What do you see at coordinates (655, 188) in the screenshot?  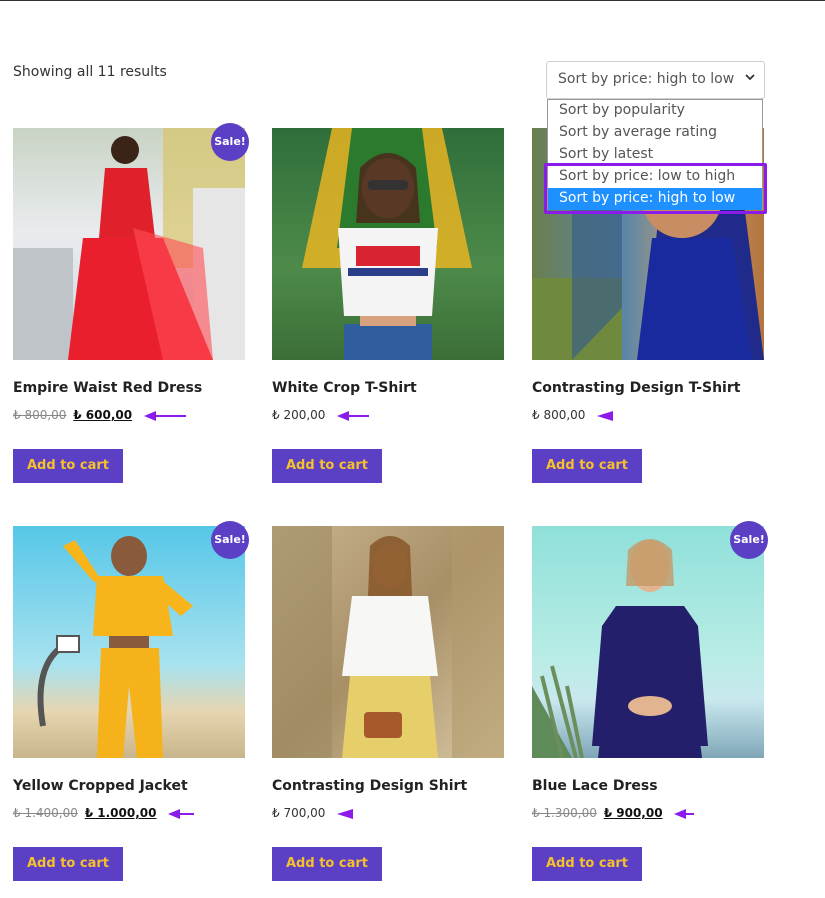 I see `annotation-highlight-box` at bounding box center [655, 188].